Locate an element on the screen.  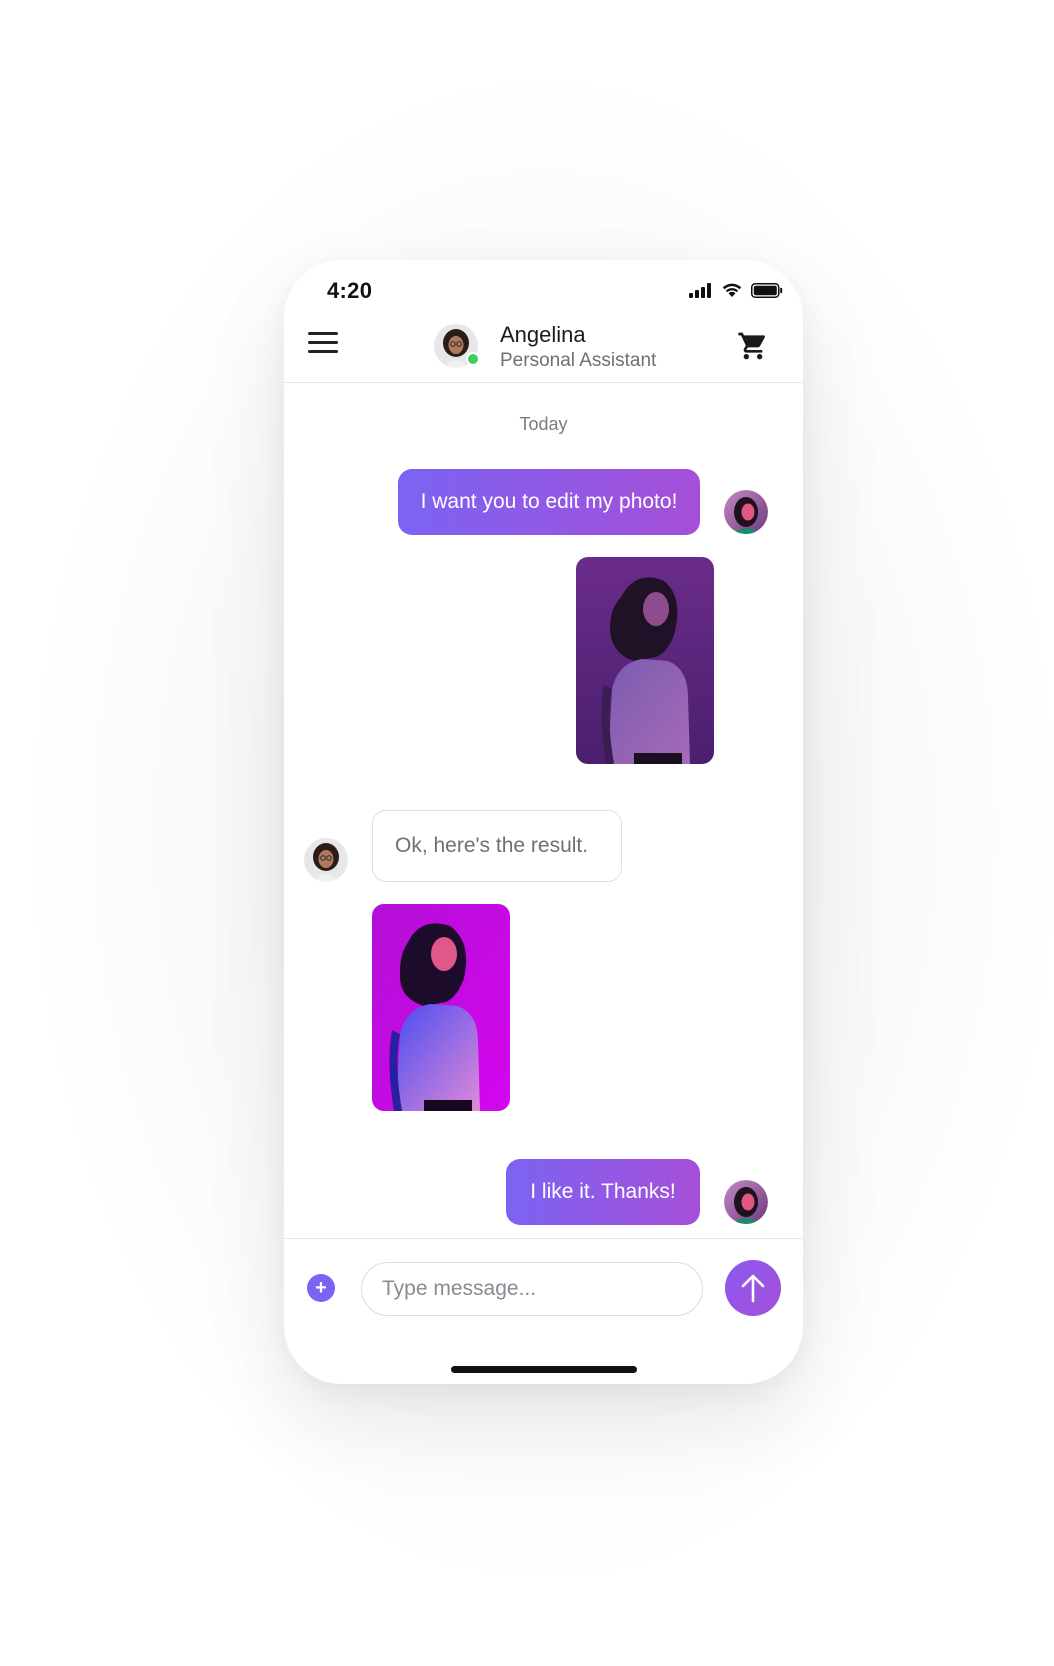
original-photo is located at coordinates (645, 660).